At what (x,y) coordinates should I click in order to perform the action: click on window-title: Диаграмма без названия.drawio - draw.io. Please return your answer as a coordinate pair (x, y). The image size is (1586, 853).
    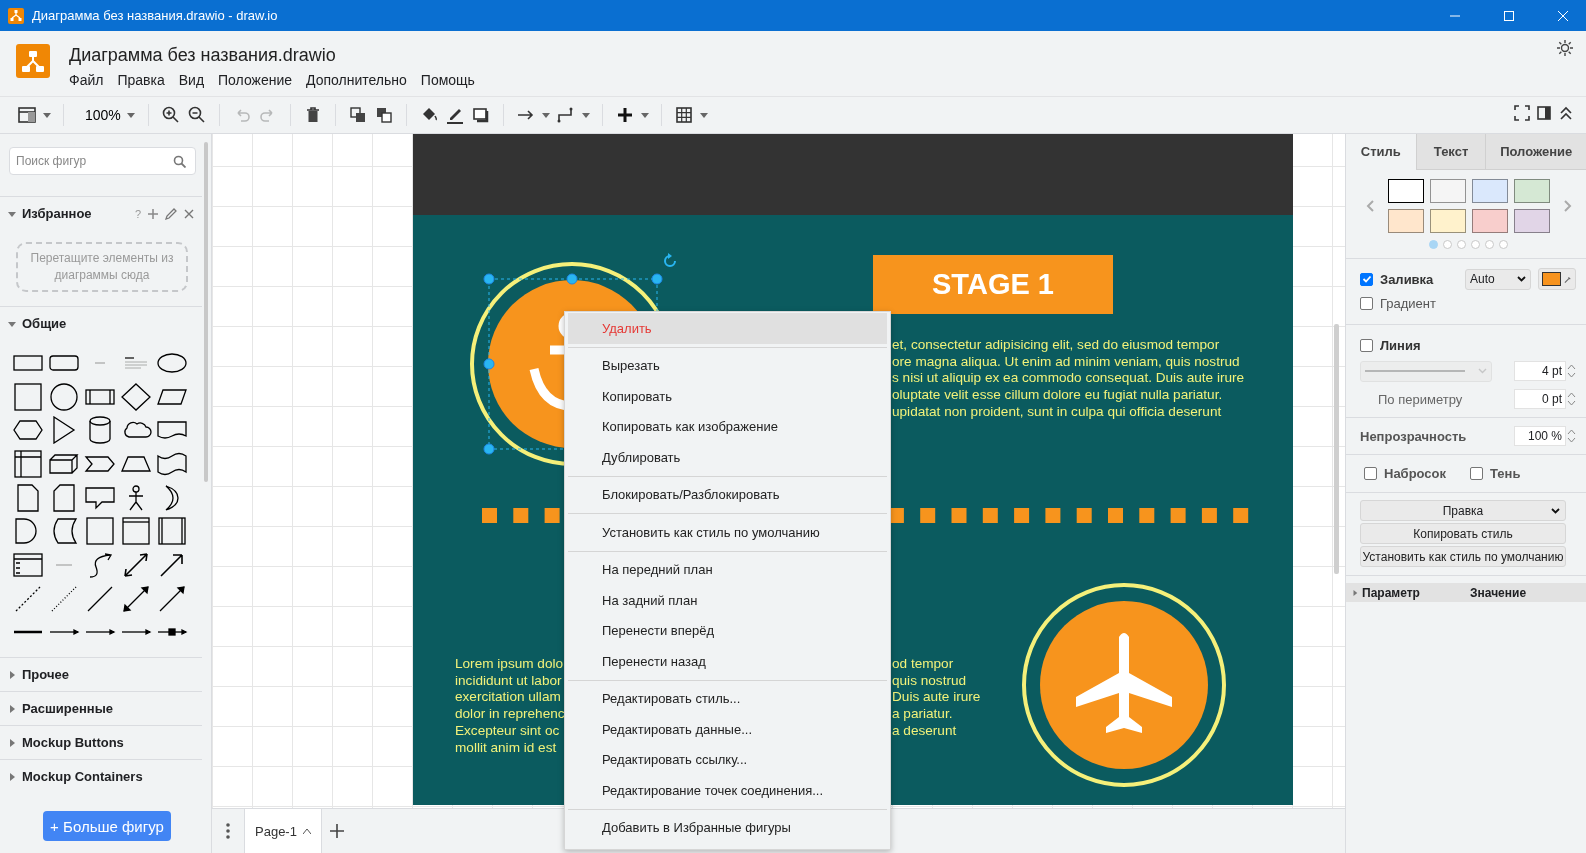
    Looking at the image, I should click on (155, 15).